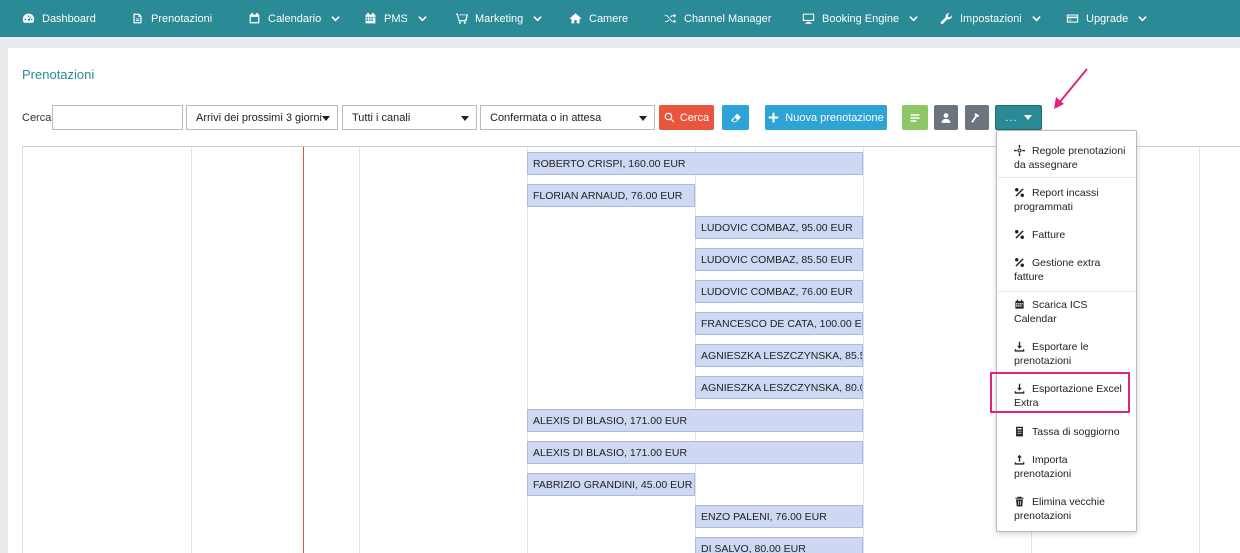 The width and height of the screenshot is (1240, 553). Describe the element at coordinates (1110, 18) in the screenshot. I see `nav-upgrade: Upgrade` at that location.